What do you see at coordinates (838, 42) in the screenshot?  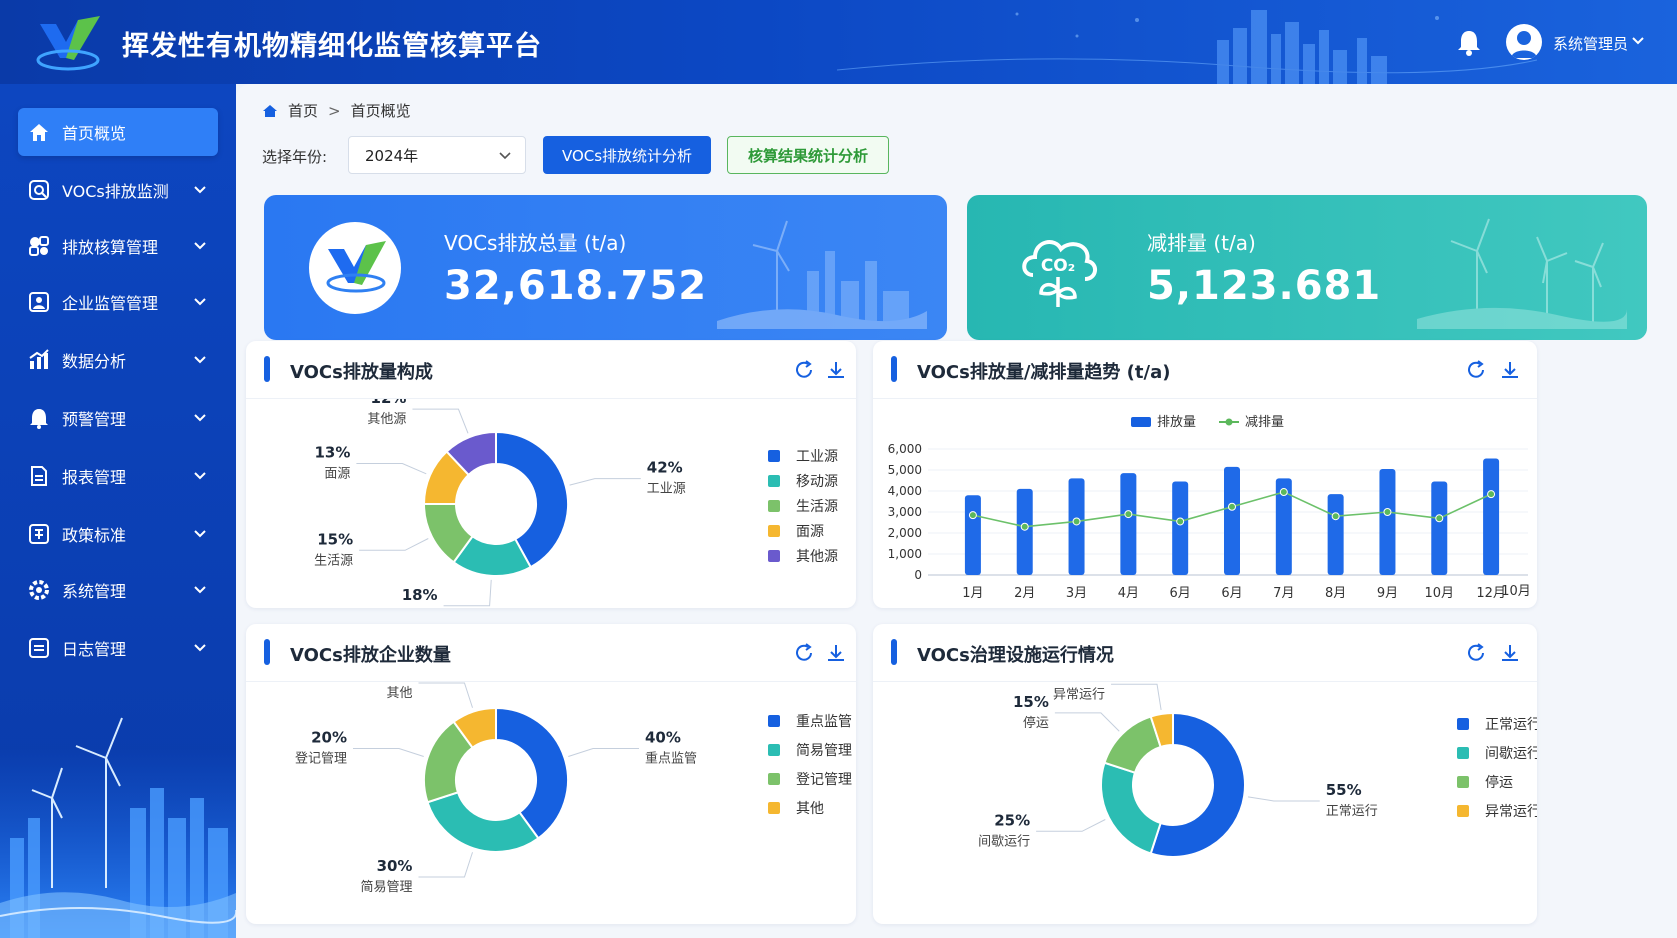 I see `top-header: 挥发性有机物精细化监管核算平台 系统管理员` at bounding box center [838, 42].